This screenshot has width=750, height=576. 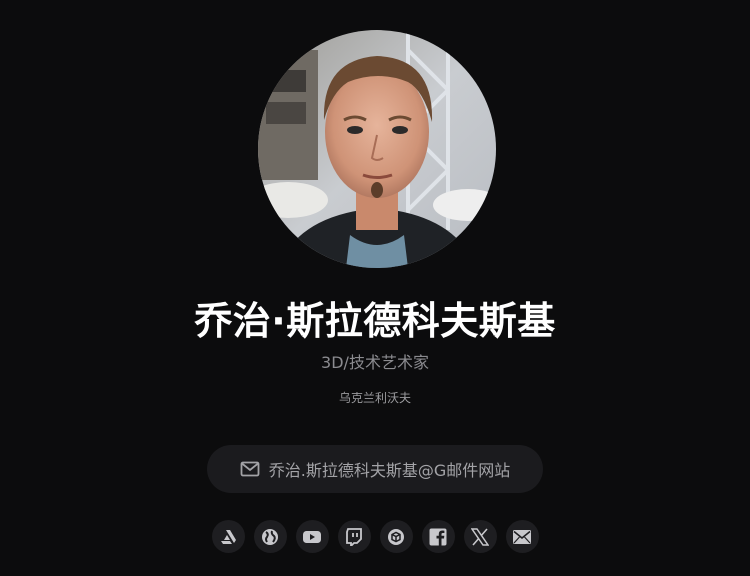 I want to click on x-link, so click(x=480, y=536).